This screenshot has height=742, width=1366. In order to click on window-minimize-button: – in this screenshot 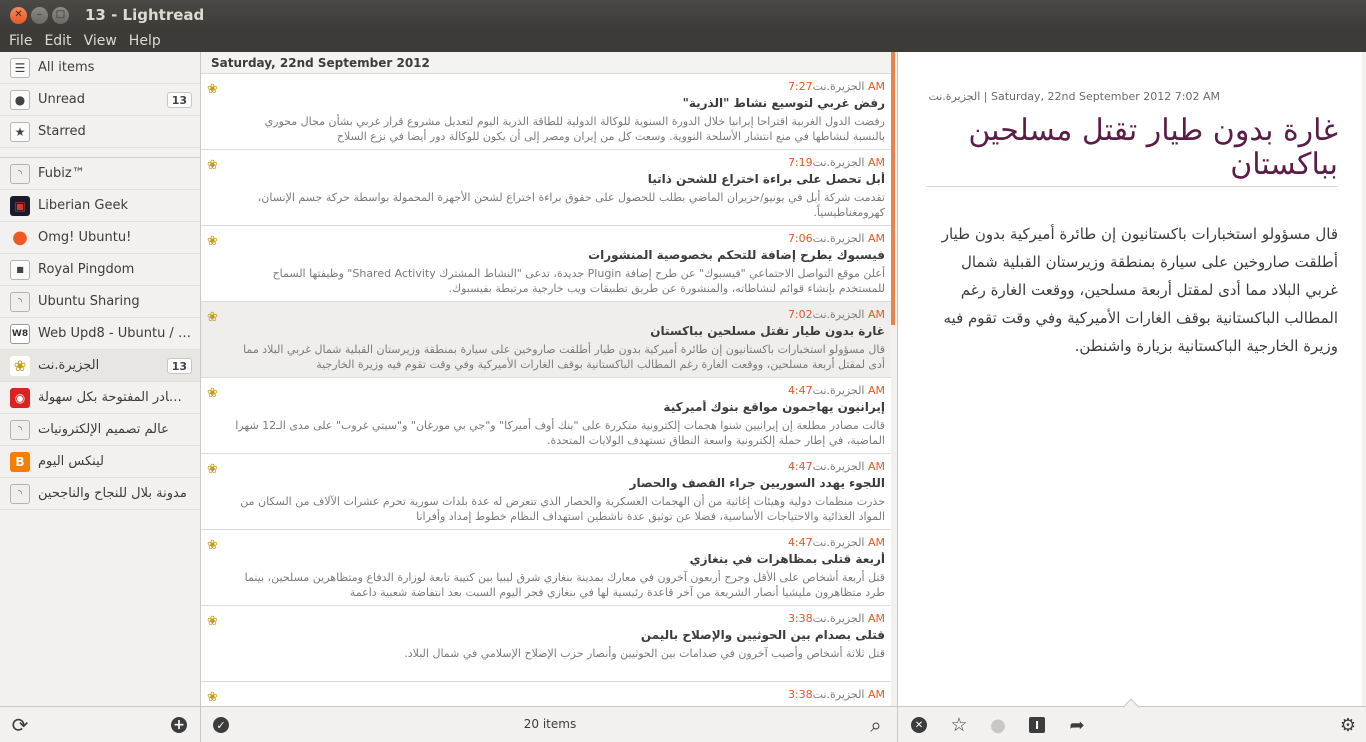, I will do `click(39, 15)`.